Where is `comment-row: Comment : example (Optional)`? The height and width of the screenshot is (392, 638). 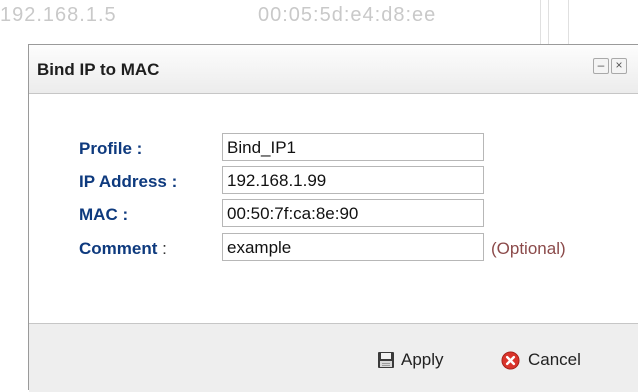 comment-row: Comment : example (Optional) is located at coordinates (333, 248).